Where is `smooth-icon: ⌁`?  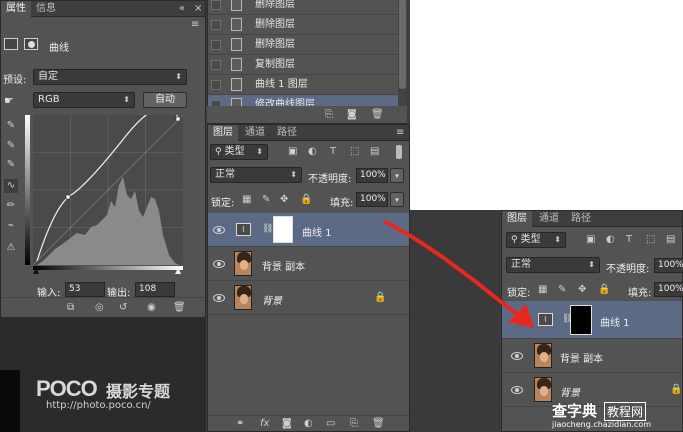 smooth-icon: ⌁ is located at coordinates (11, 226).